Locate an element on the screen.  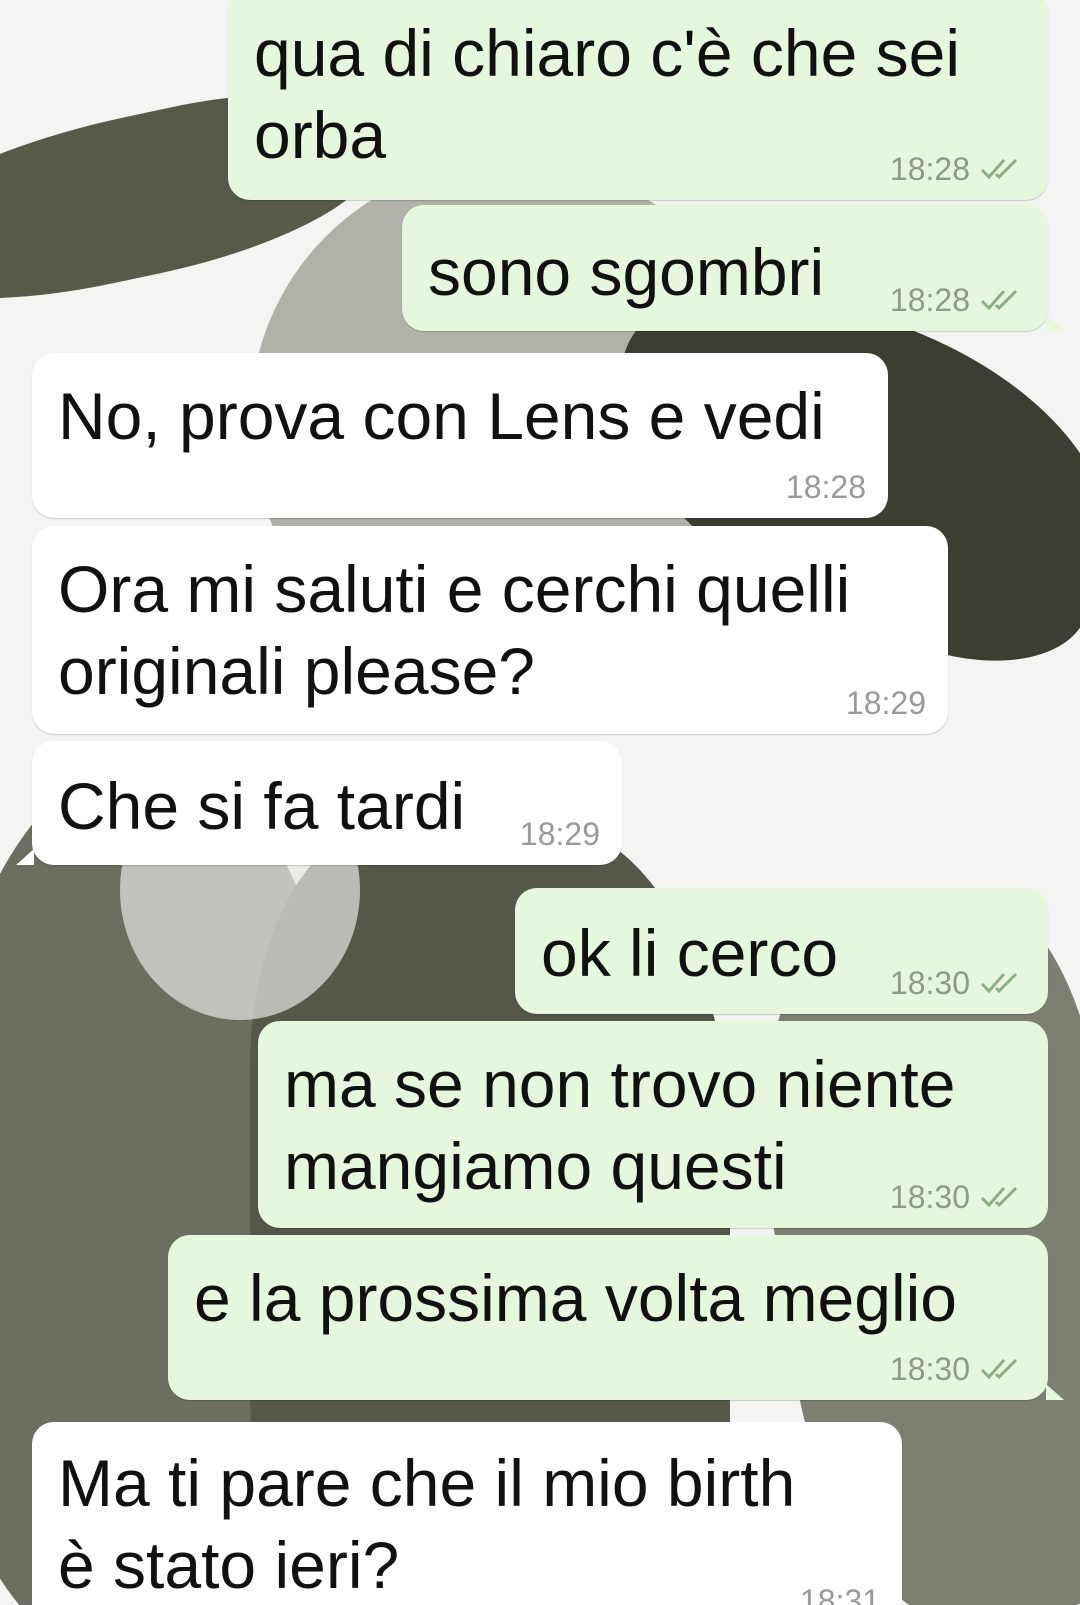
message-bubble-outgoing: qua di chiaro c'è che sei orba 18:28 is located at coordinates (638, 100).